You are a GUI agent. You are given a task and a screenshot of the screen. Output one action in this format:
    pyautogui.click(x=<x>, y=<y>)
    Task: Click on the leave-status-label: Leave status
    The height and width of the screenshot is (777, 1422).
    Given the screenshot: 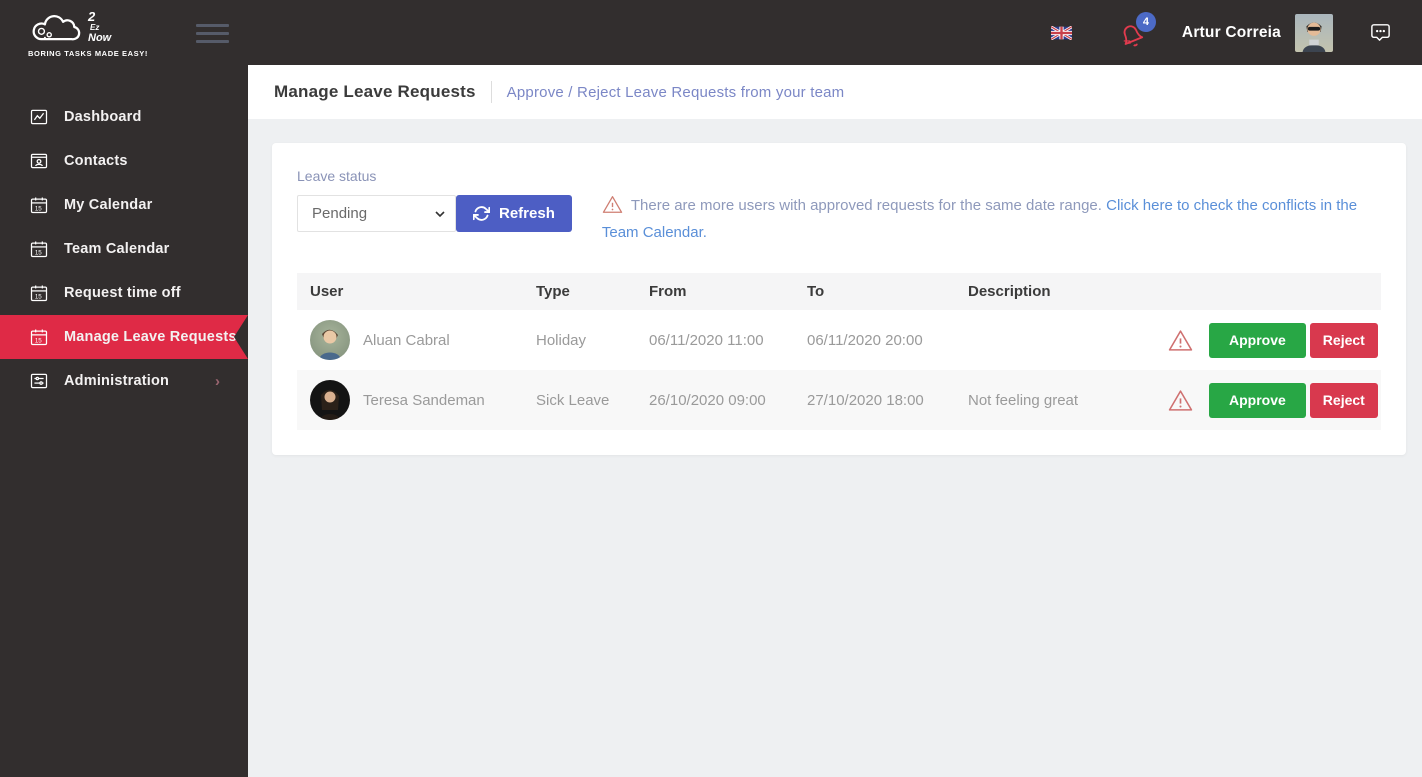 What is the action you would take?
    pyautogui.click(x=337, y=176)
    